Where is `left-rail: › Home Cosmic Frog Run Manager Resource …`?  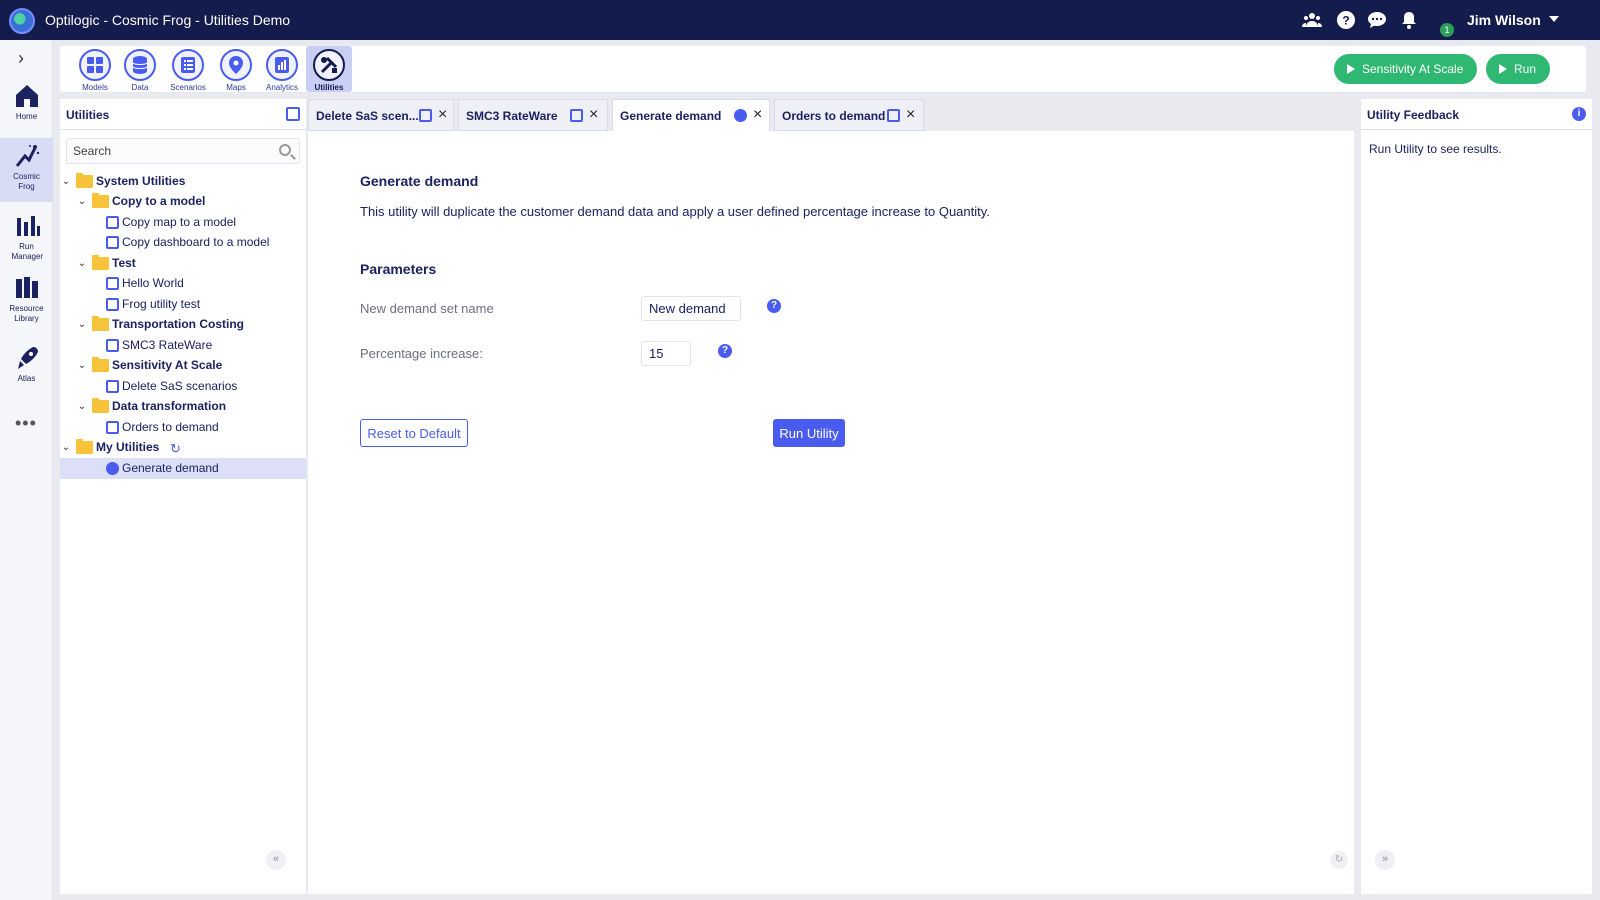 left-rail: › Home Cosmic Frog Run Manager Resource … is located at coordinates (26, 470).